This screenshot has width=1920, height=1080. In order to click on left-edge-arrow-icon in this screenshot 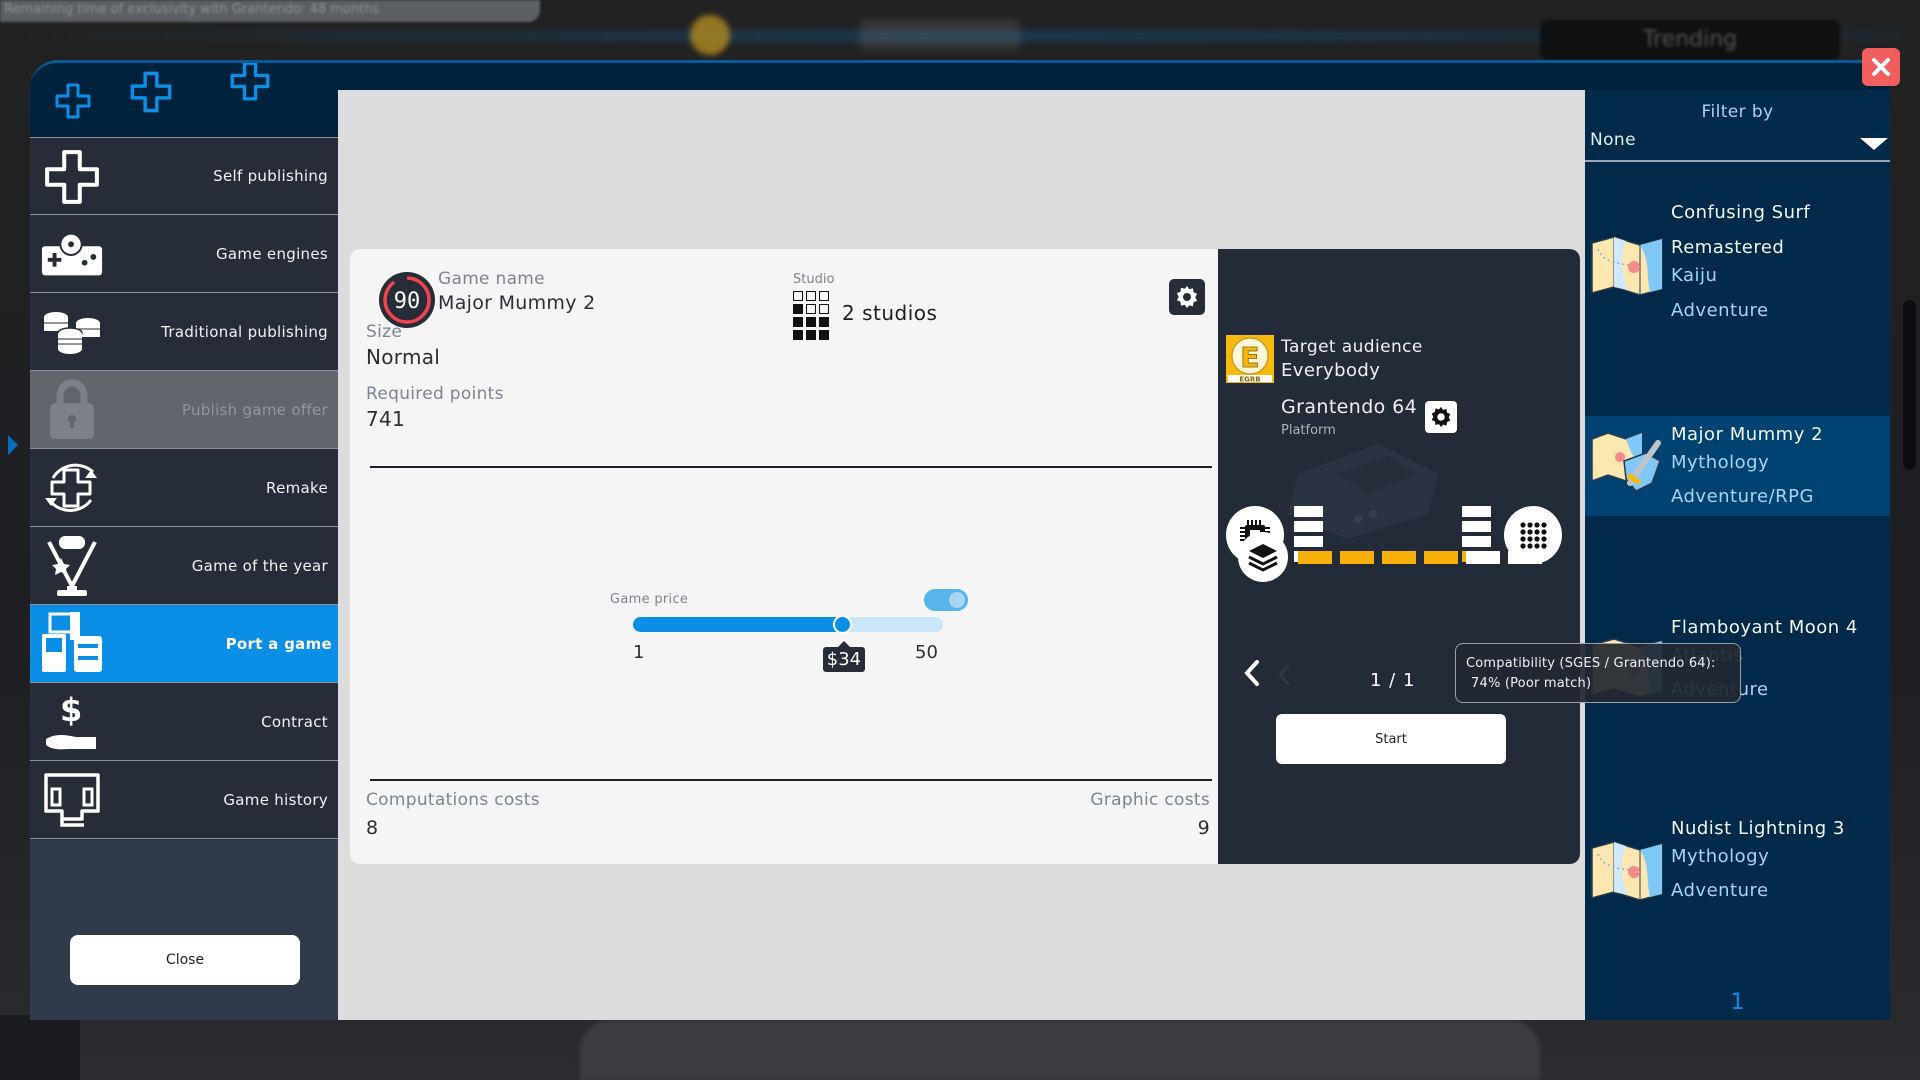, I will do `click(13, 445)`.